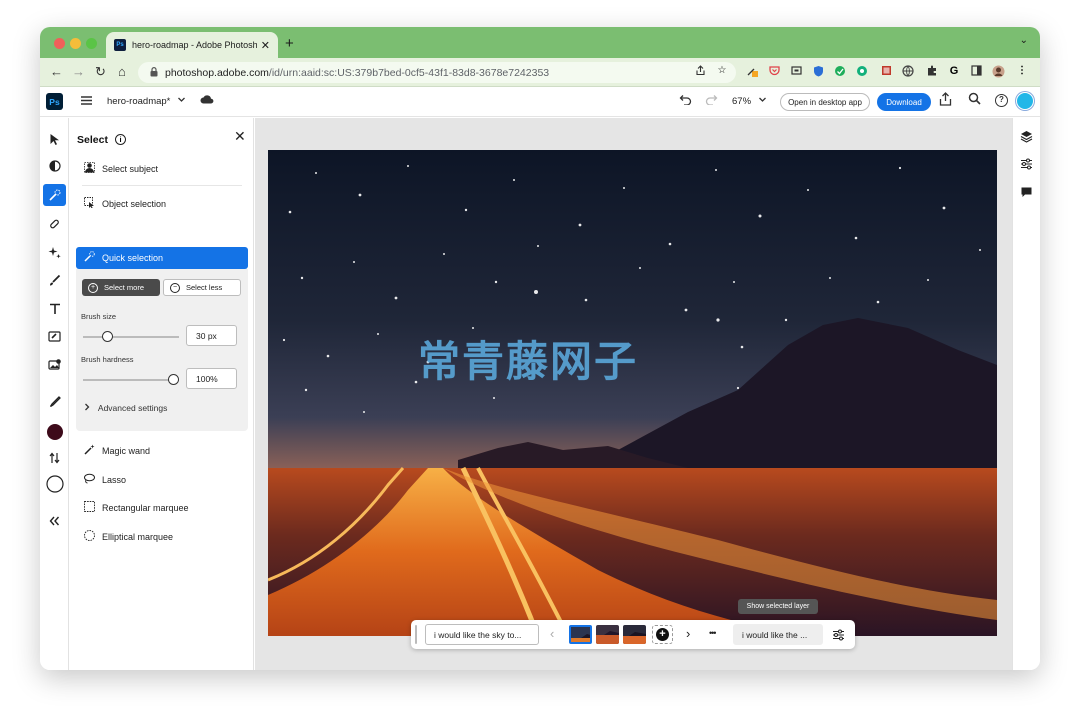 This screenshot has width=1080, height=723. Describe the element at coordinates (211, 335) in the screenshot. I see `brush-size-input: 30 px` at that location.